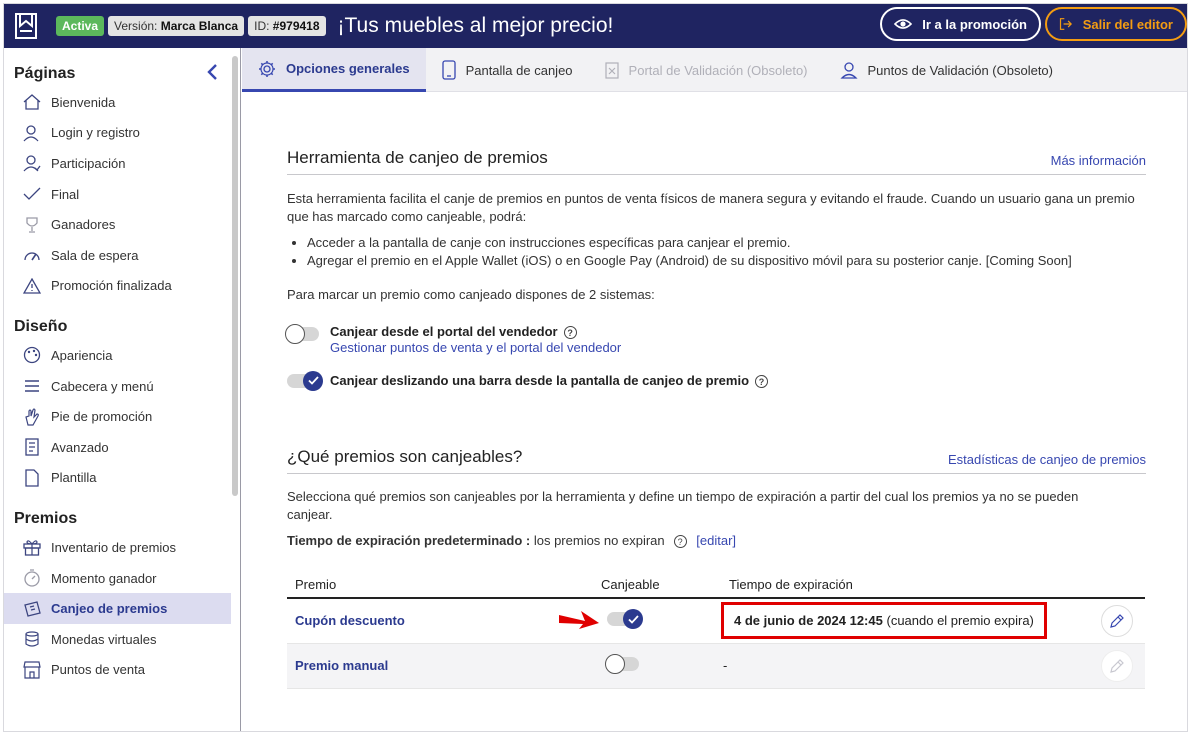  I want to click on sidebar-item-label: Promoción finalizada, so click(111, 286).